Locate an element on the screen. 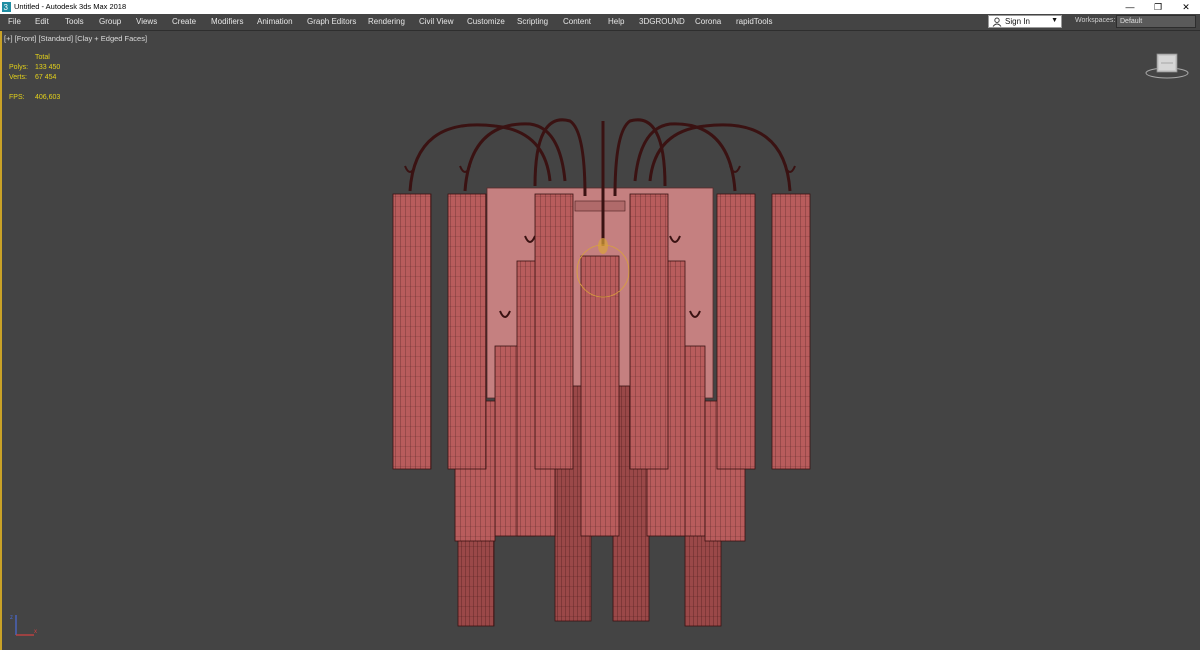 The height and width of the screenshot is (650, 1200). viewport-plus-menu: [+] is located at coordinates (8, 38).